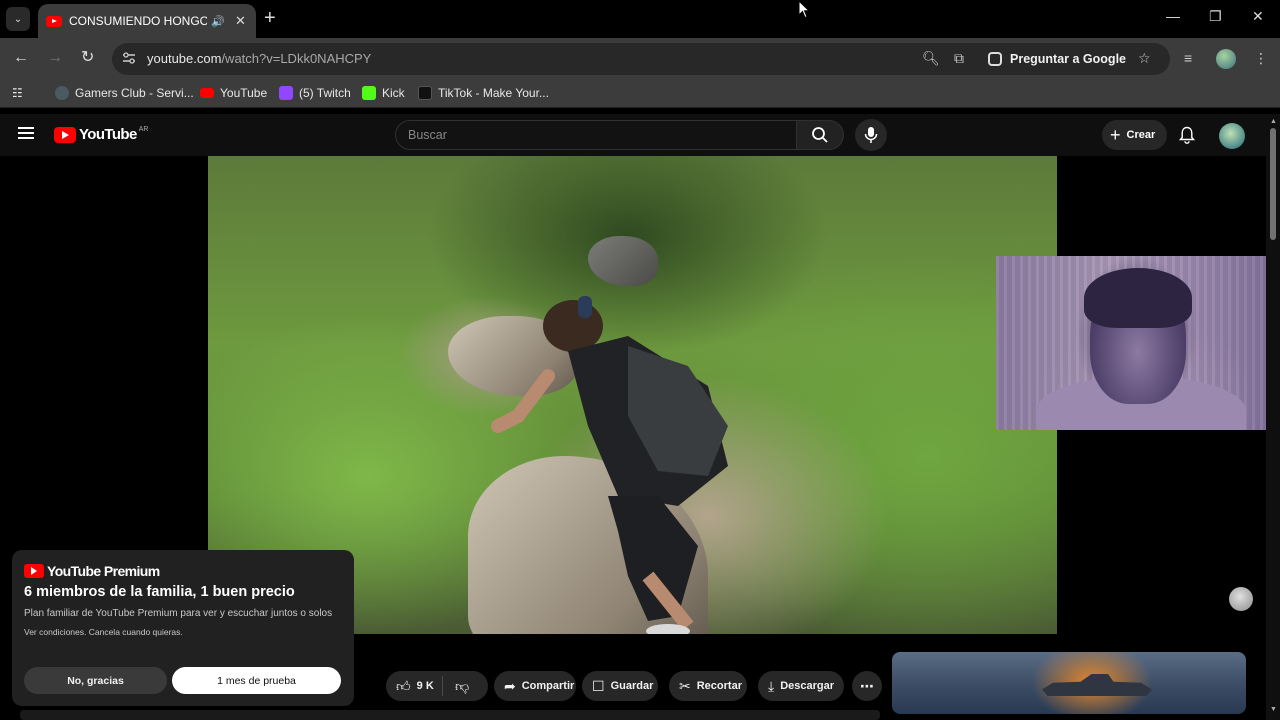  What do you see at coordinates (1273, 121) in the screenshot?
I see `scroll-up-icon: ▲` at bounding box center [1273, 121].